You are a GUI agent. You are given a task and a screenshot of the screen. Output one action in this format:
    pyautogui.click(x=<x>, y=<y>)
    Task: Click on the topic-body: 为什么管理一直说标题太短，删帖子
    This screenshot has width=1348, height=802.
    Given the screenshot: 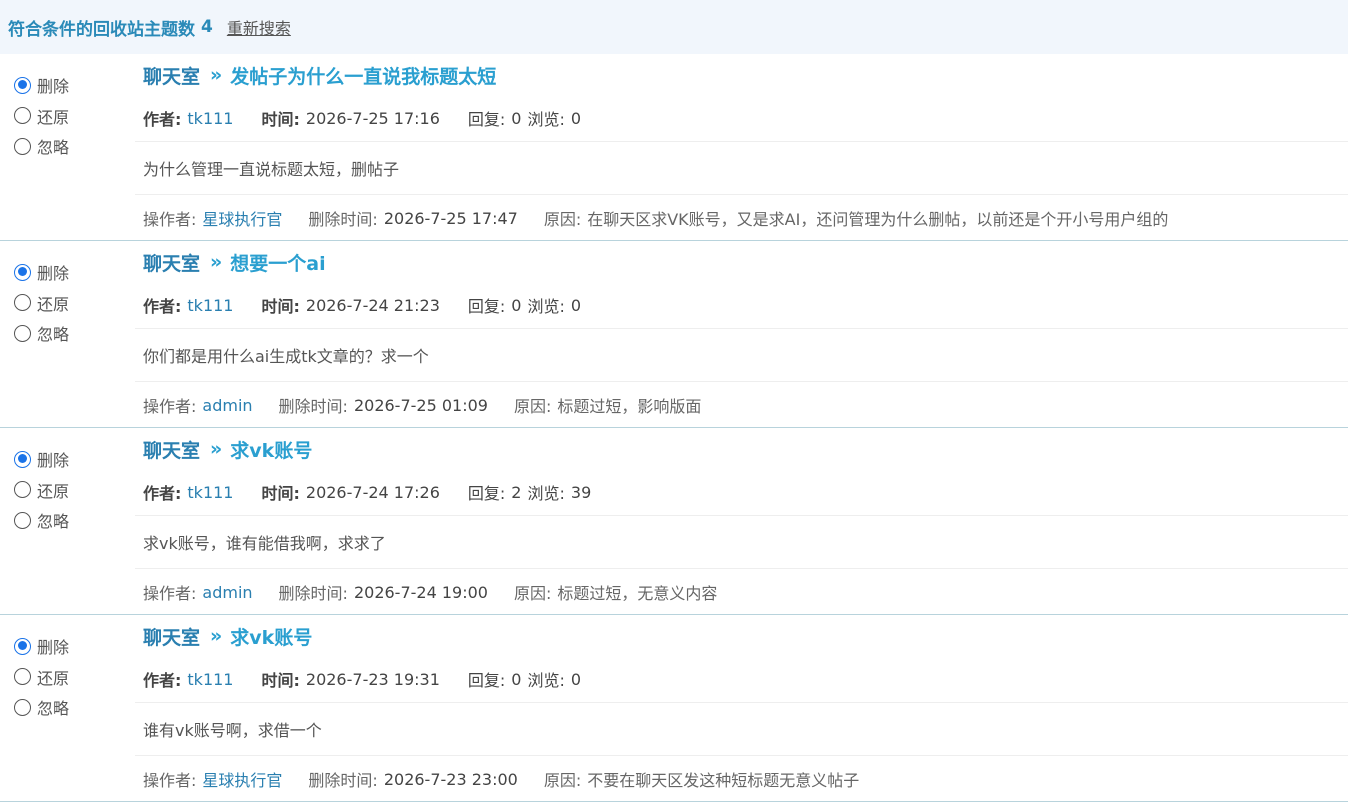 What is the action you would take?
    pyautogui.click(x=741, y=167)
    